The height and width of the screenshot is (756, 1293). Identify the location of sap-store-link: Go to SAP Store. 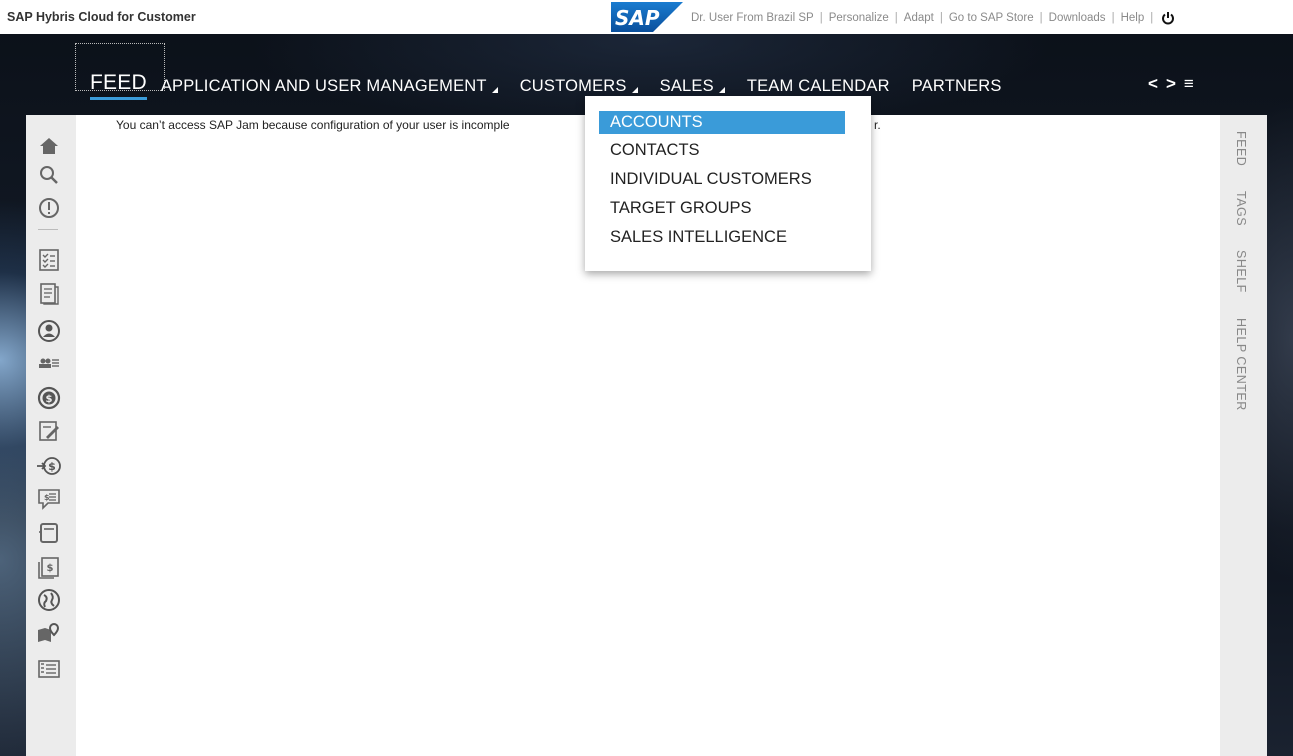
(991, 18).